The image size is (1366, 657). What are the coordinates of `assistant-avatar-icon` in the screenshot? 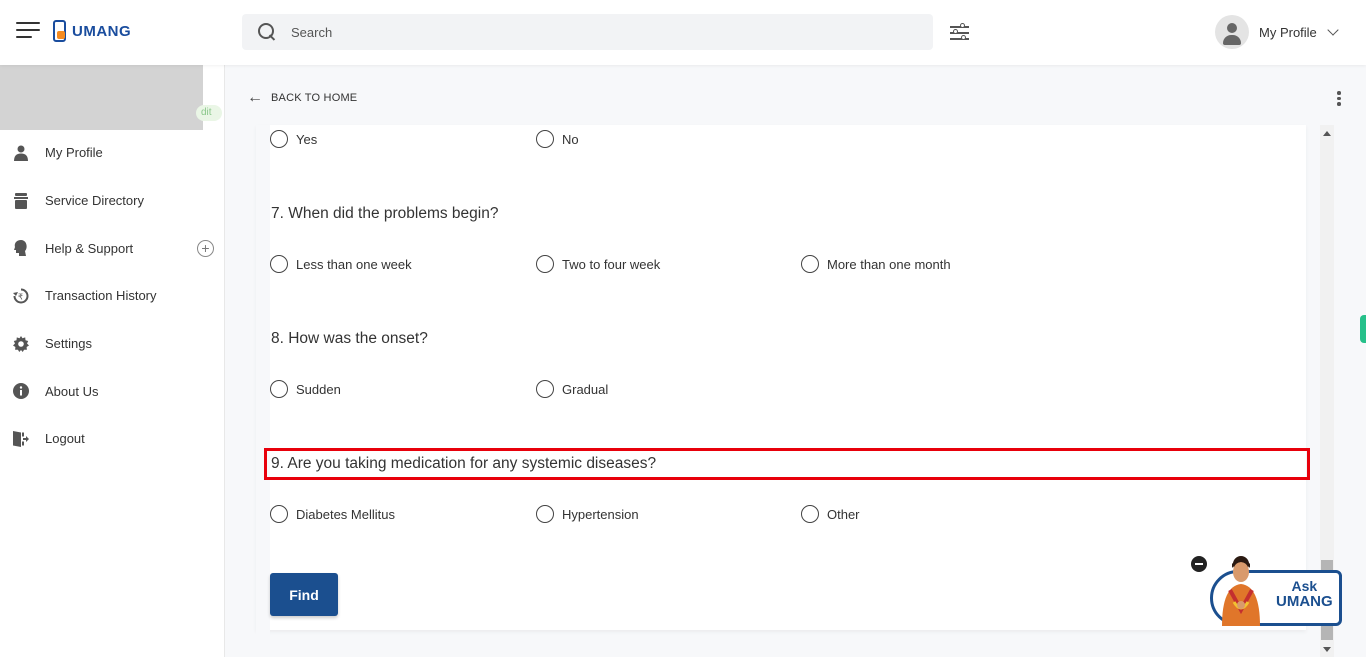 It's located at (1241, 591).